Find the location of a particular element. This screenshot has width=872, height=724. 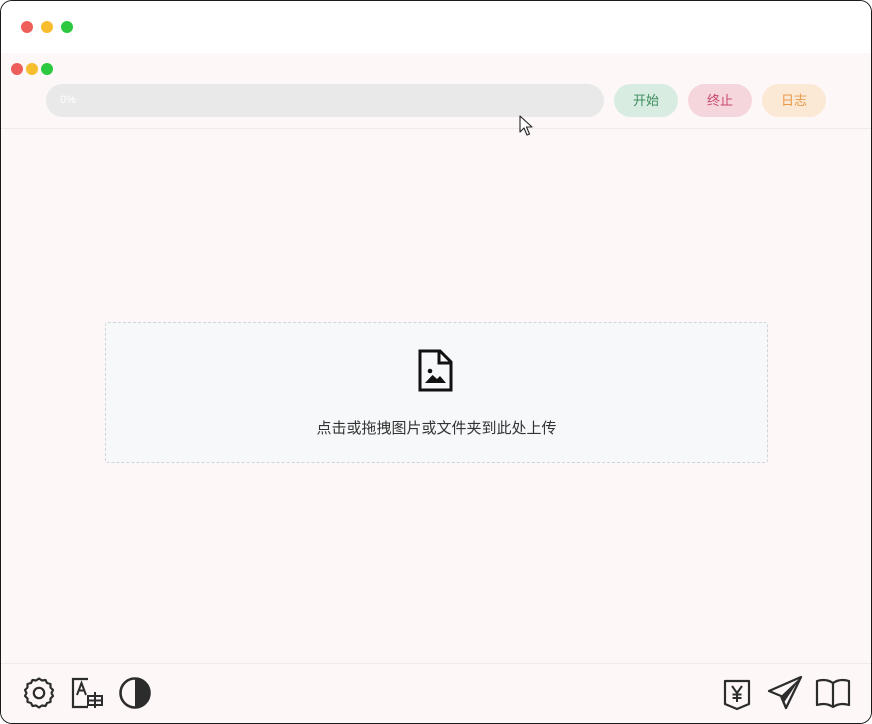

progress-label: 0% is located at coordinates (68, 100).